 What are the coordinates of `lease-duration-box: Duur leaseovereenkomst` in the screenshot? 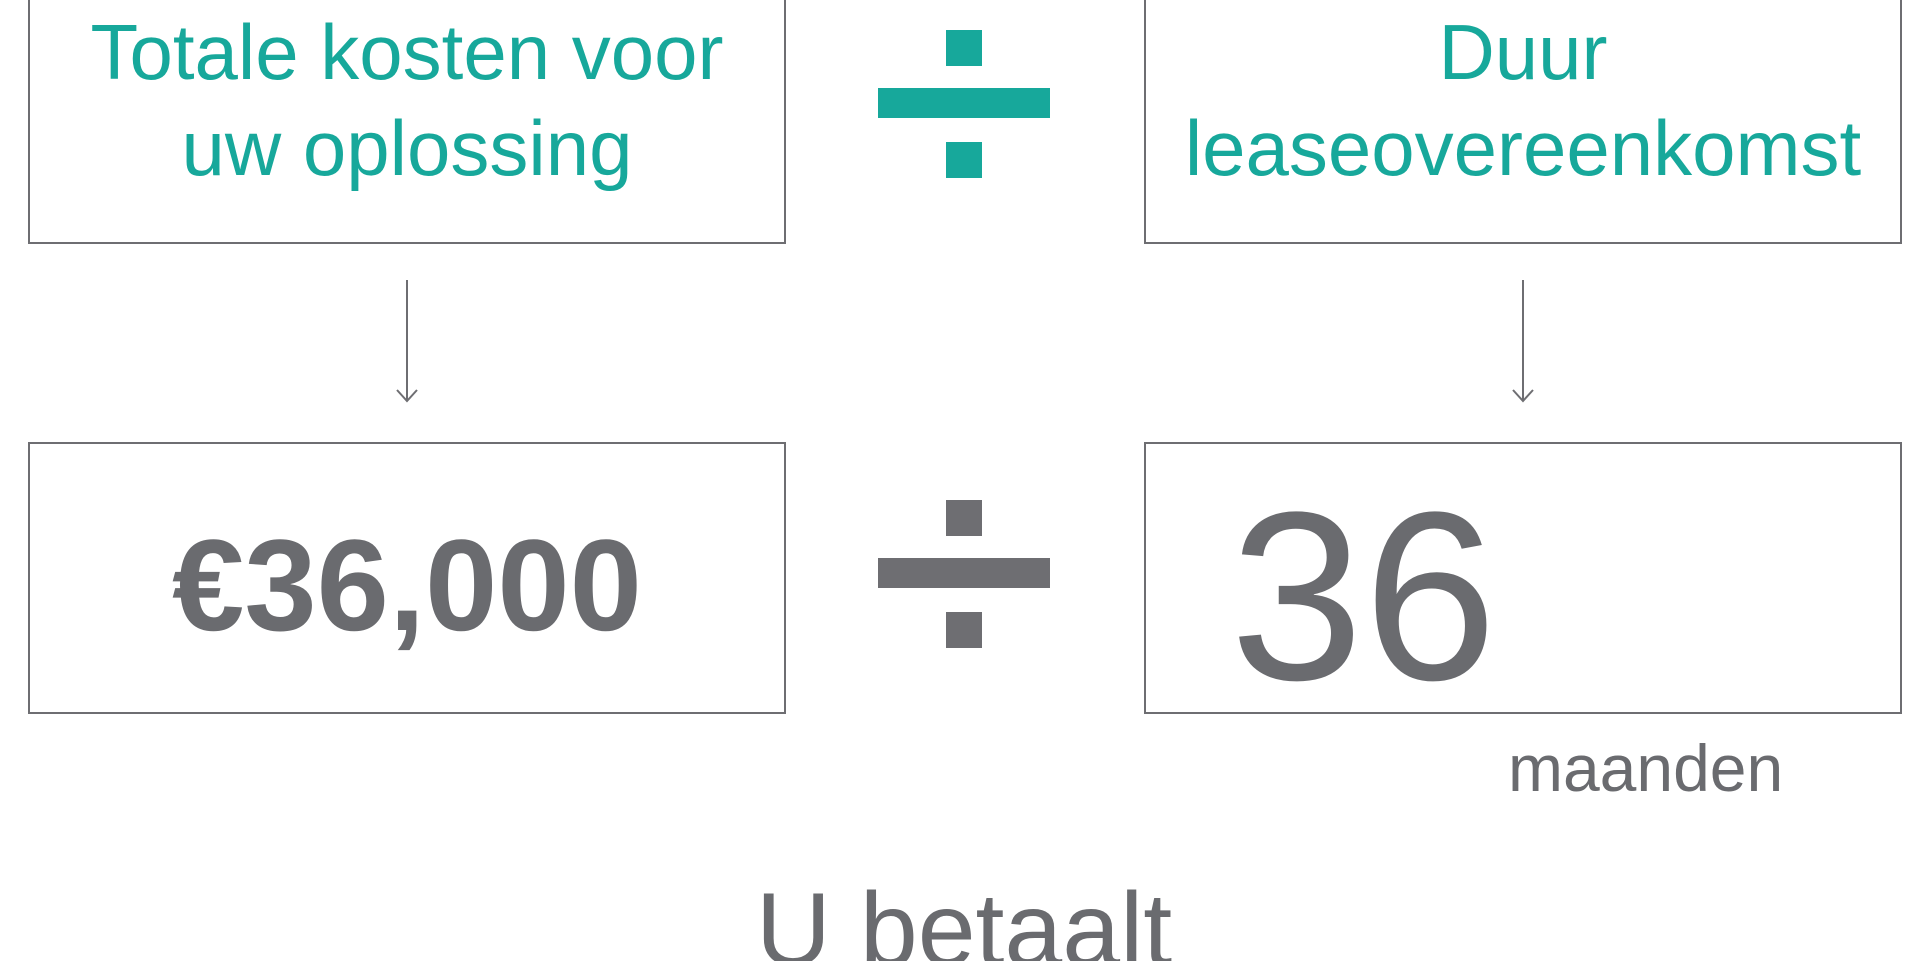 It's located at (1523, 122).